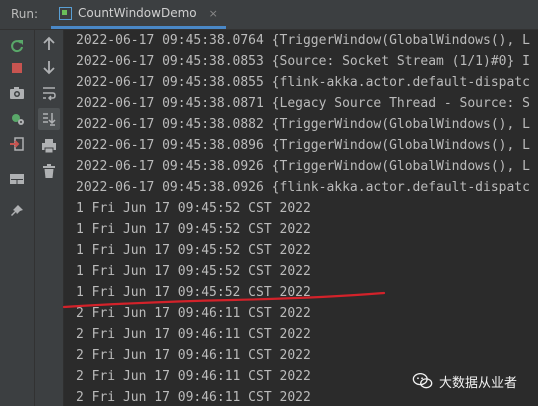 The height and width of the screenshot is (406, 538). I want to click on tab-countwindowdemo: CountWindowDemo ×, so click(138, 14).